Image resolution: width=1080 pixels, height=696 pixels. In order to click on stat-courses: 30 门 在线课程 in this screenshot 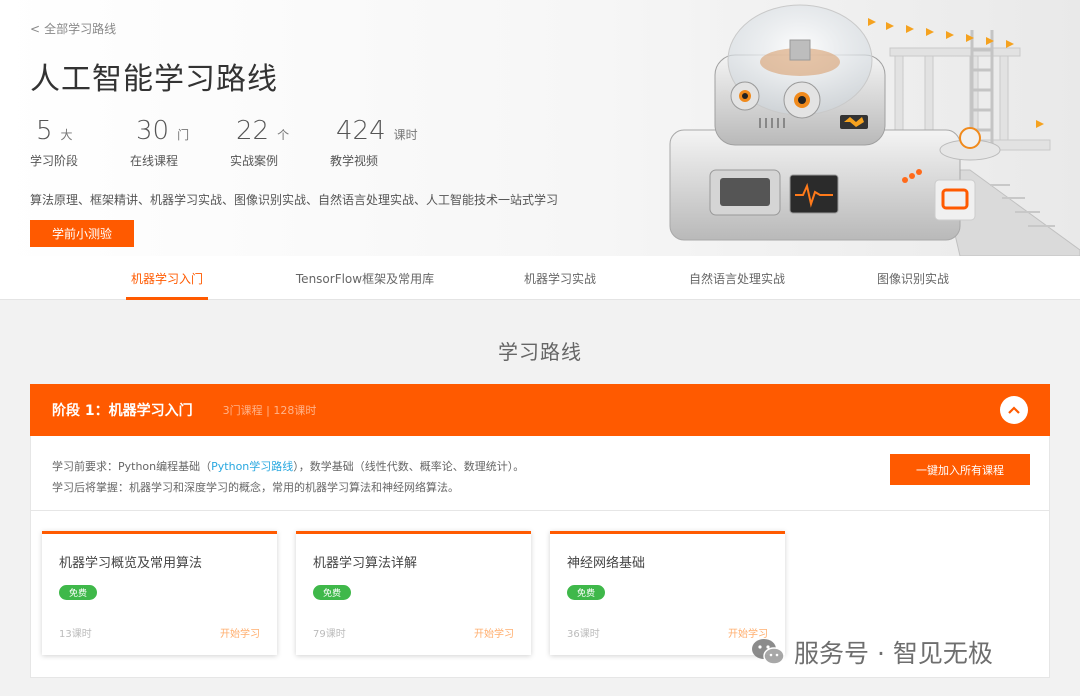, I will do `click(180, 142)`.